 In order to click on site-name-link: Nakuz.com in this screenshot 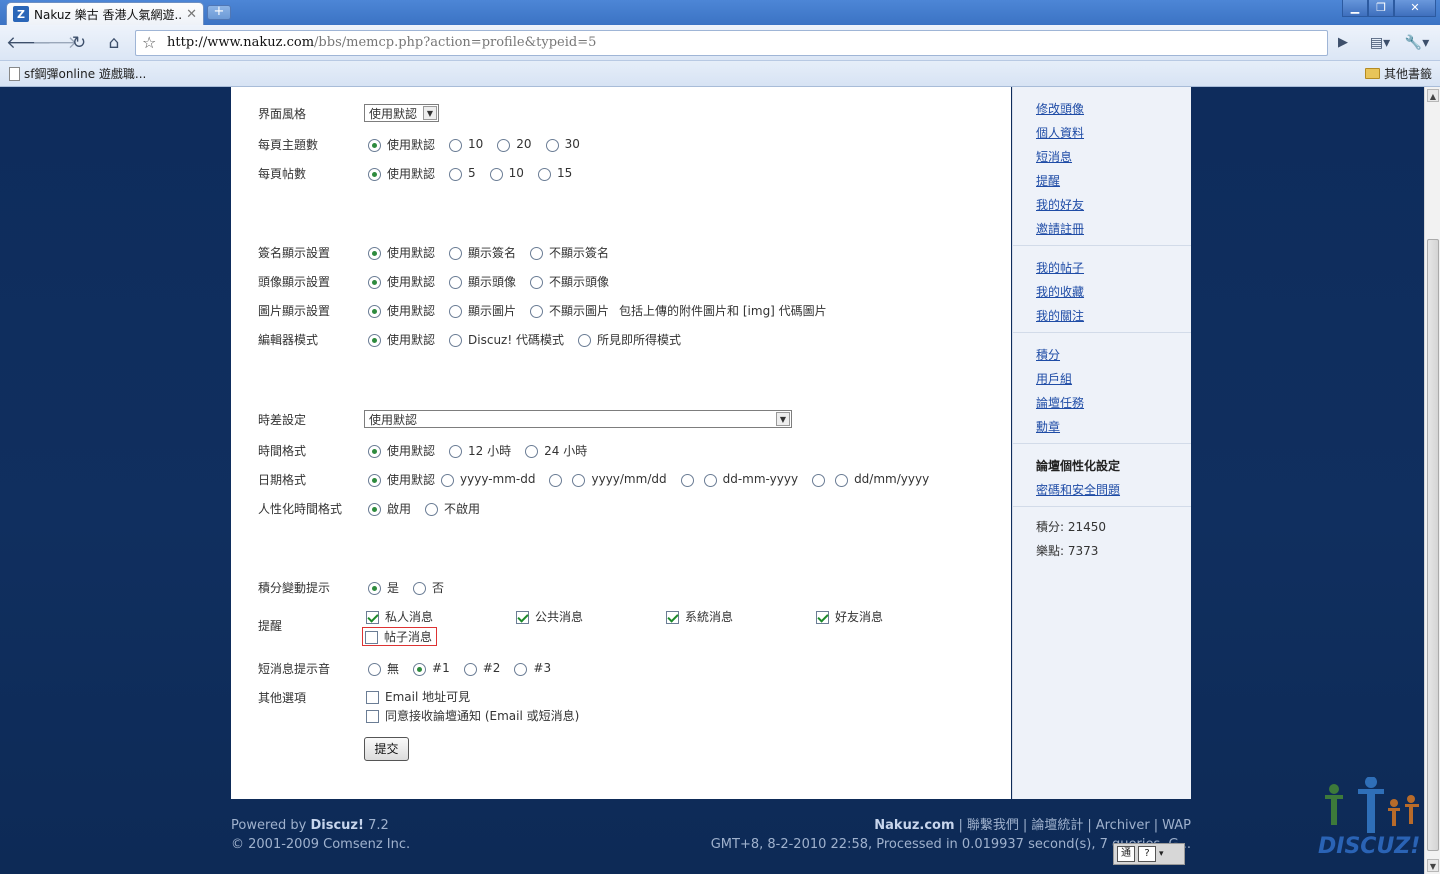, I will do `click(914, 825)`.